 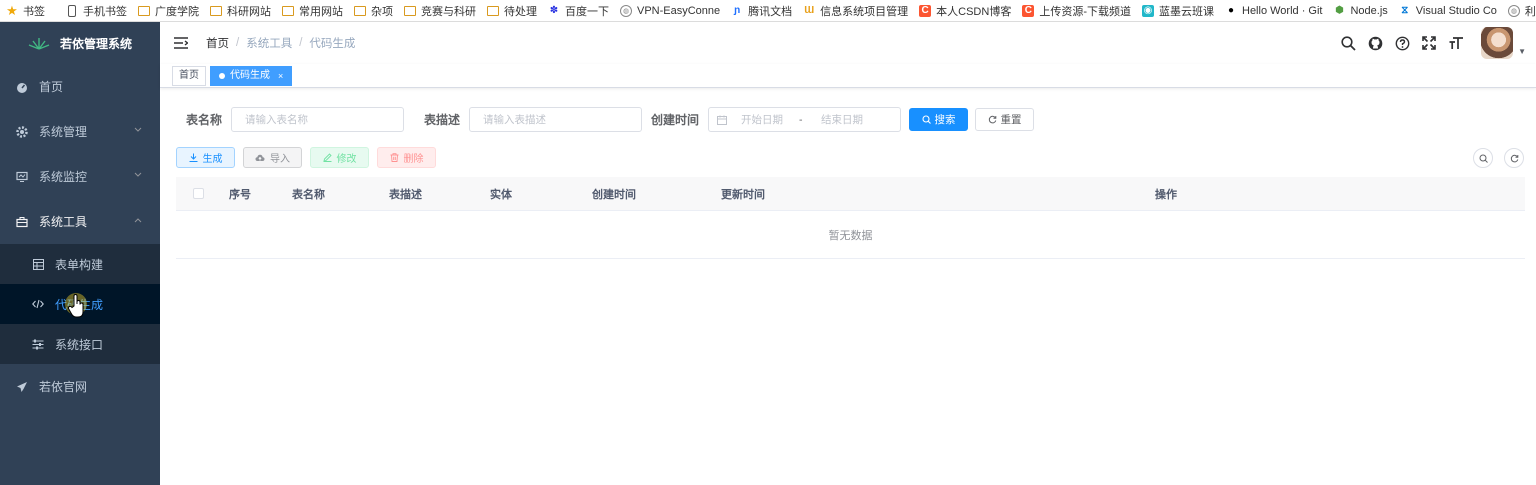 What do you see at coordinates (1005, 119) in the screenshot?
I see `reset-button: 重置` at bounding box center [1005, 119].